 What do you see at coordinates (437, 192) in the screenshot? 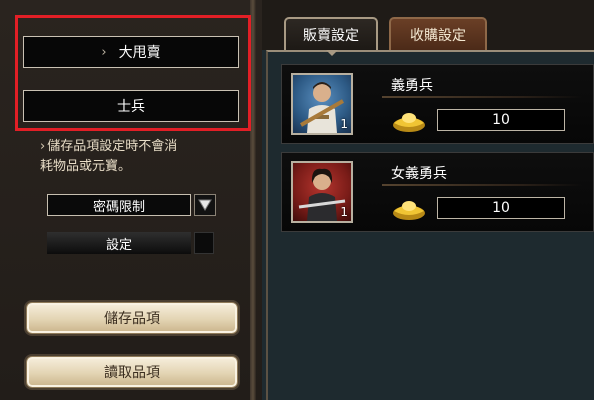
I see `unit-row: 1 女義勇兵 10` at bounding box center [437, 192].